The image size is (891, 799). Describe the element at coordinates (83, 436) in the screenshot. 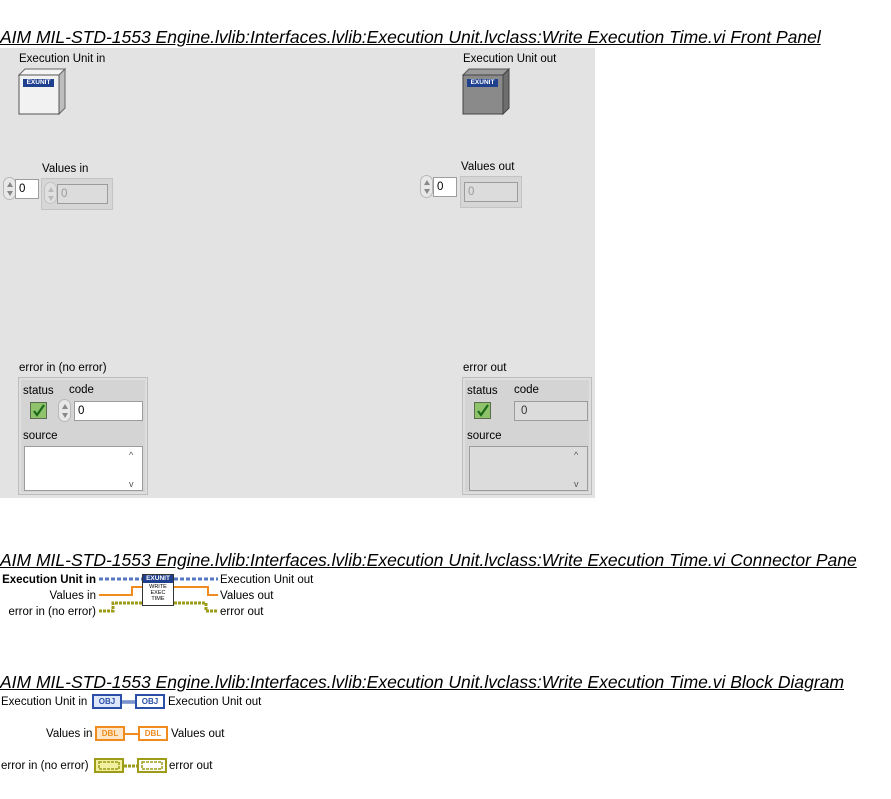

I see `error-in-cluster: status code 0 source ^ v` at that location.